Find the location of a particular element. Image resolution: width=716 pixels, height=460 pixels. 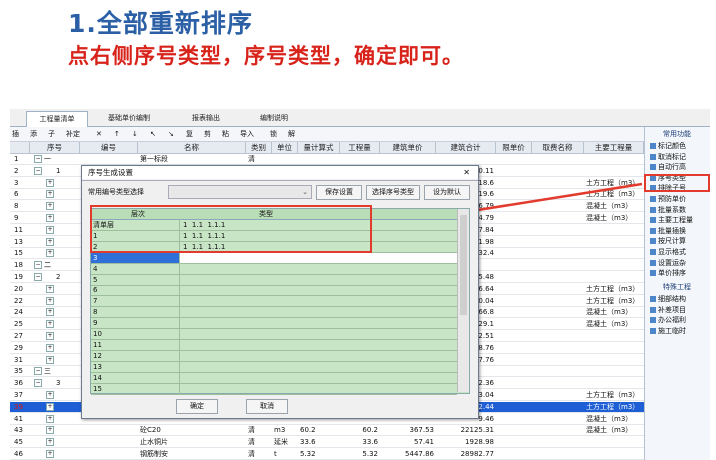

level-row: 10 is located at coordinates (274, 334).